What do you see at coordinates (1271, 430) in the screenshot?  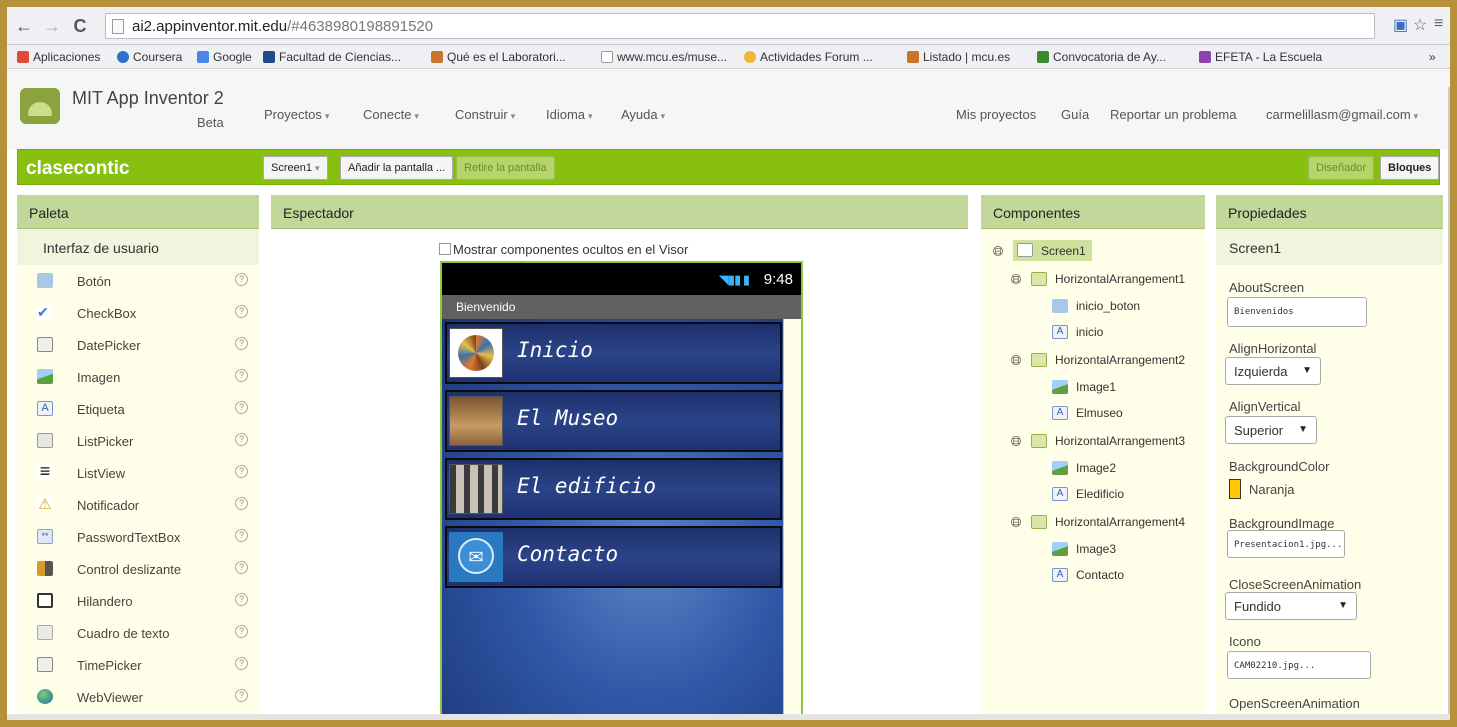 I see `prop-align-v-select: Superior ▼` at bounding box center [1271, 430].